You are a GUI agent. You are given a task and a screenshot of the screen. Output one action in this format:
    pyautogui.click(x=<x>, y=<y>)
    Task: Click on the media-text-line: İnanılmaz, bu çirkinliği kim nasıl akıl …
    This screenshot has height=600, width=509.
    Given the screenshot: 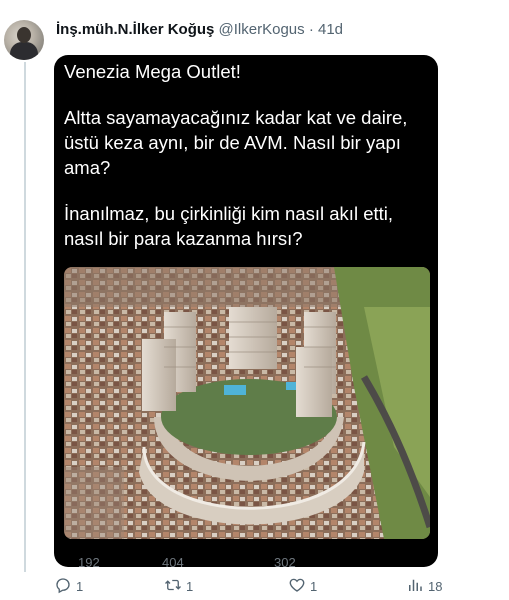 What is the action you would take?
    pyautogui.click(x=229, y=213)
    